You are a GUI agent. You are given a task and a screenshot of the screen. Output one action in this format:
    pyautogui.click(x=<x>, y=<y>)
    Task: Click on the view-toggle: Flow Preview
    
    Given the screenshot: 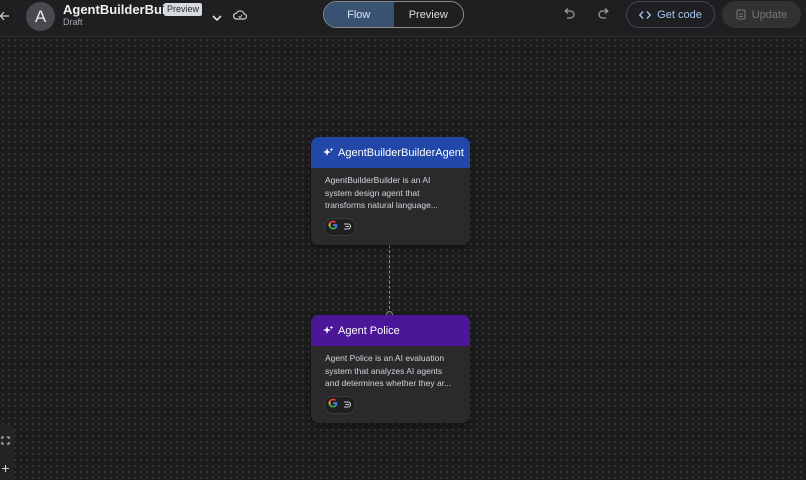 What is the action you would take?
    pyautogui.click(x=393, y=14)
    